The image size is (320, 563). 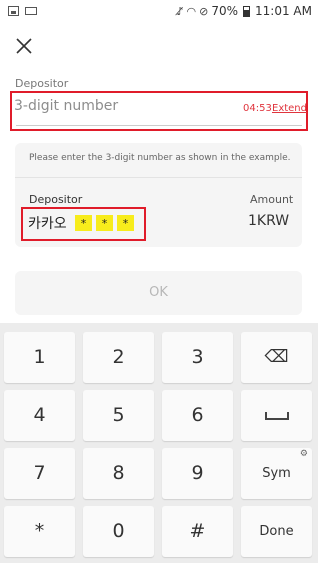 I want to click on backspace-icon: ⌫, so click(x=276, y=357).